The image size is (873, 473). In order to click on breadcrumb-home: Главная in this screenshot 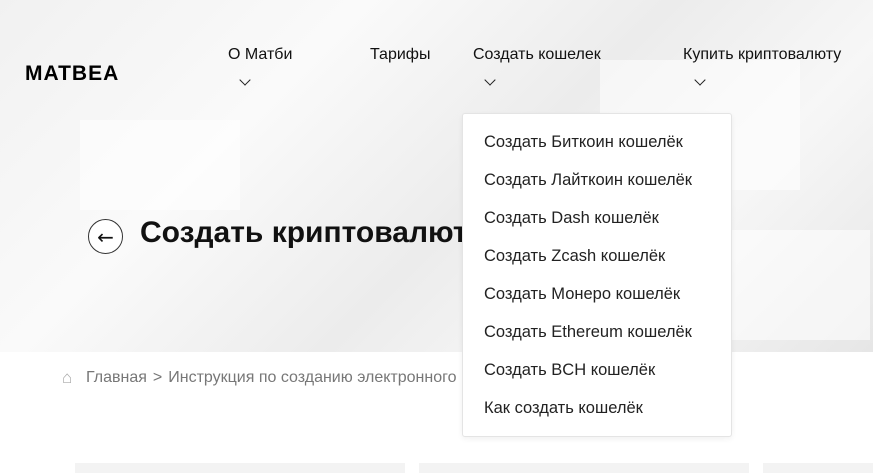, I will do `click(116, 378)`.